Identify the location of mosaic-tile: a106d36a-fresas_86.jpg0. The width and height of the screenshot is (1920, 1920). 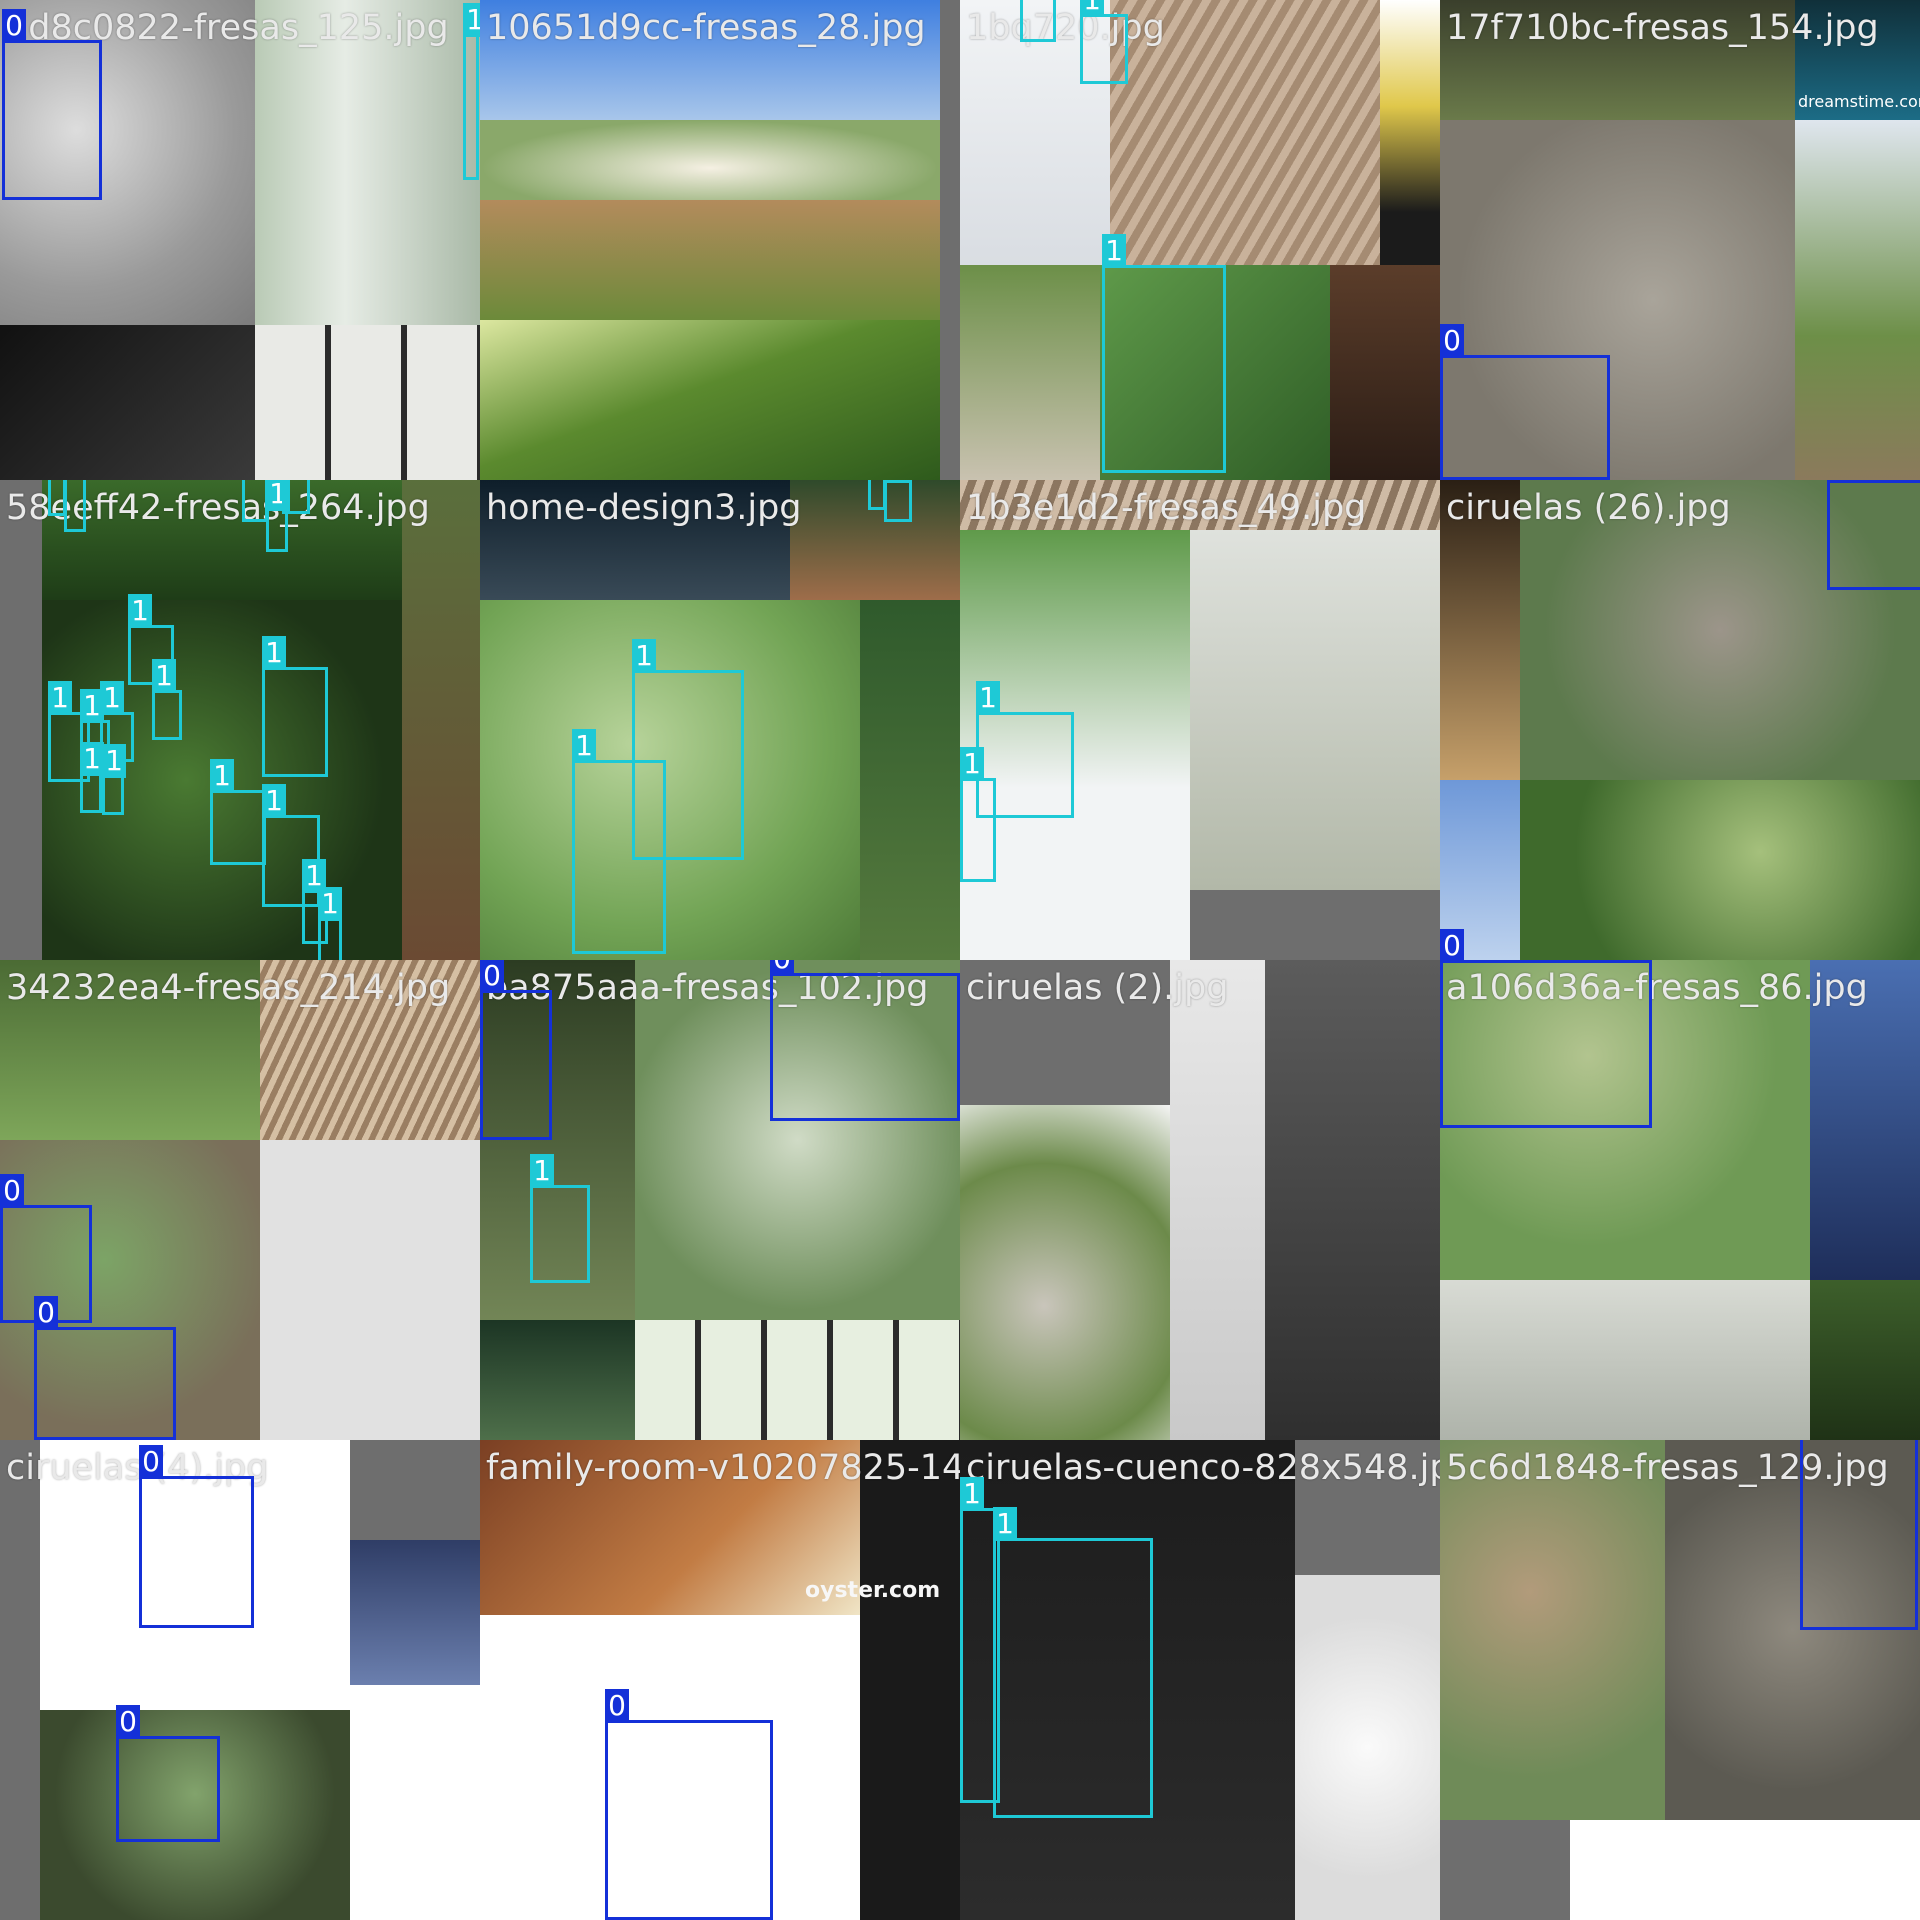
(1680, 1200).